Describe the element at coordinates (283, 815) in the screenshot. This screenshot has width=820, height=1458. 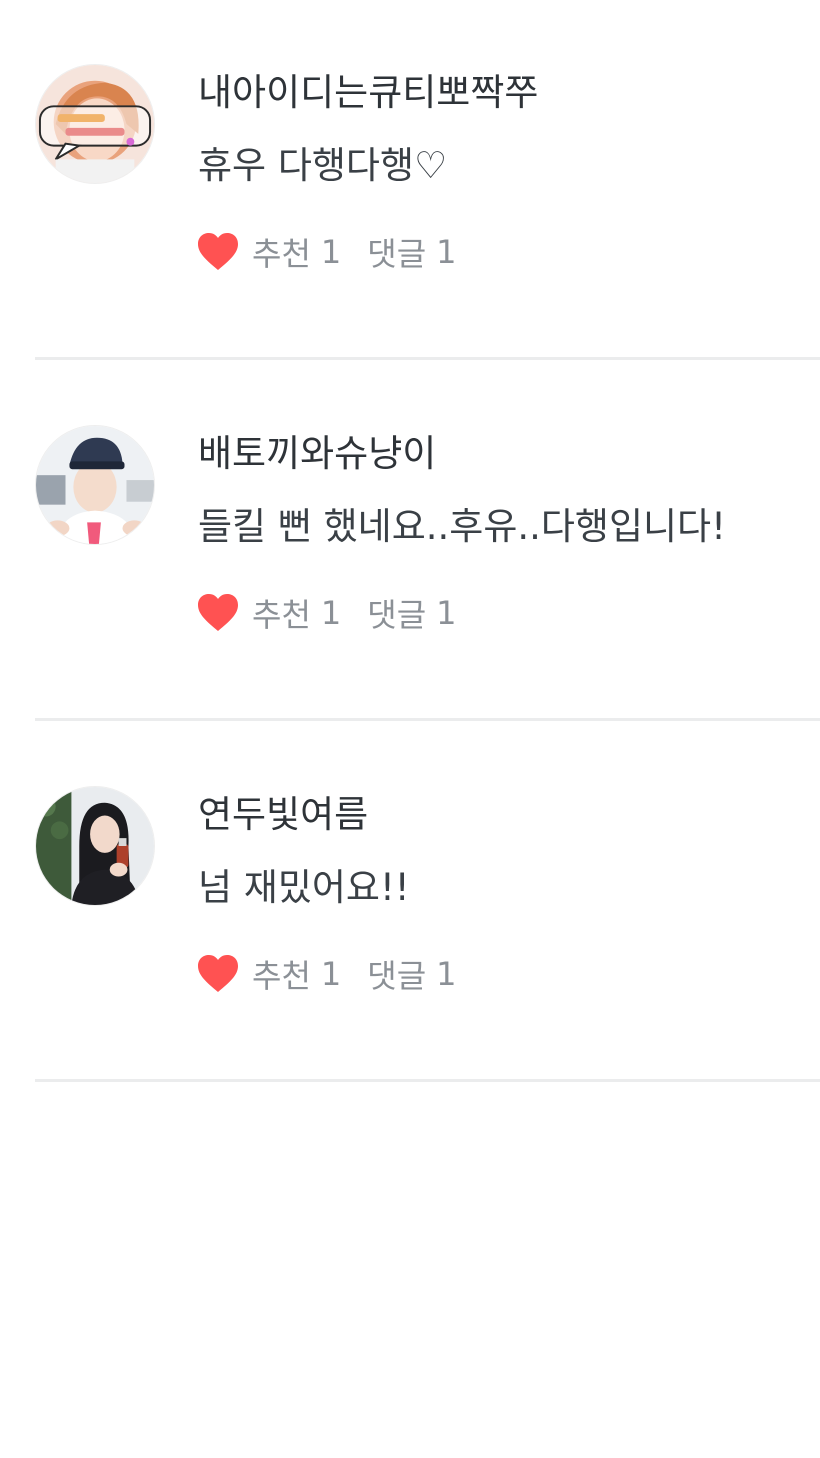
I see `comment-author-name: 연두빛여름` at that location.